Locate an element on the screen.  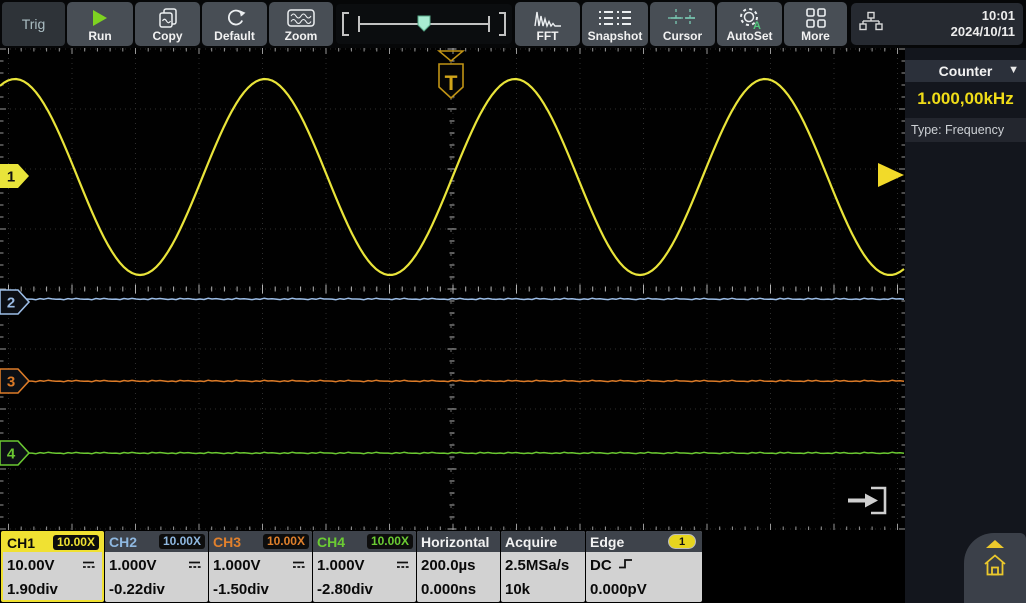
ch3-volts: 1.000V is located at coordinates (237, 565).